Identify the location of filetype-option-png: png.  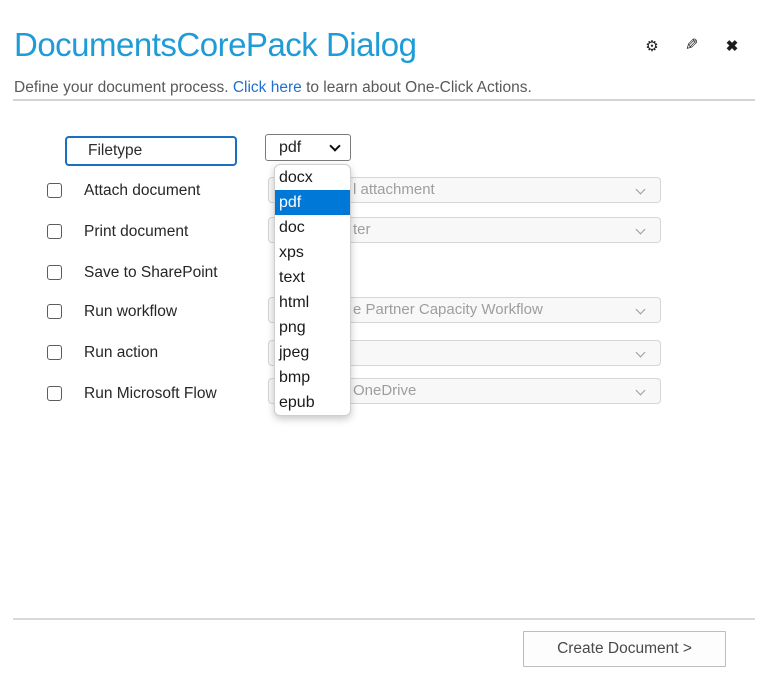
(312, 327).